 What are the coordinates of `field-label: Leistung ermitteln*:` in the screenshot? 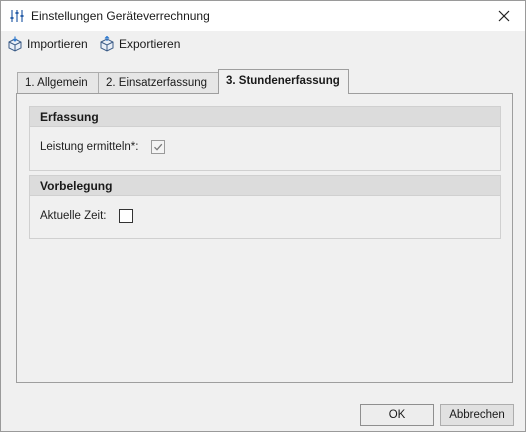 It's located at (89, 147).